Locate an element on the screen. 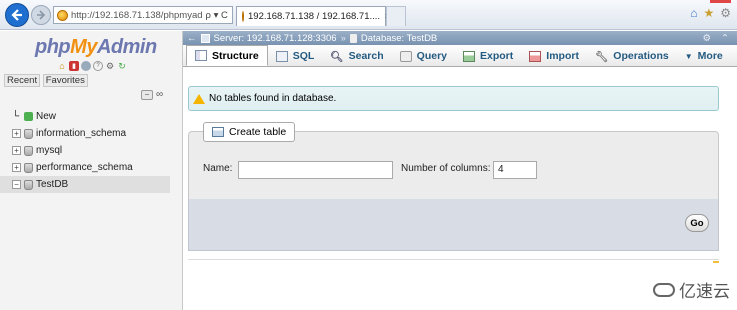 This screenshot has width=737, height=310. breadcrumb-server: Server: 192.168.71.128:3306 is located at coordinates (275, 38).